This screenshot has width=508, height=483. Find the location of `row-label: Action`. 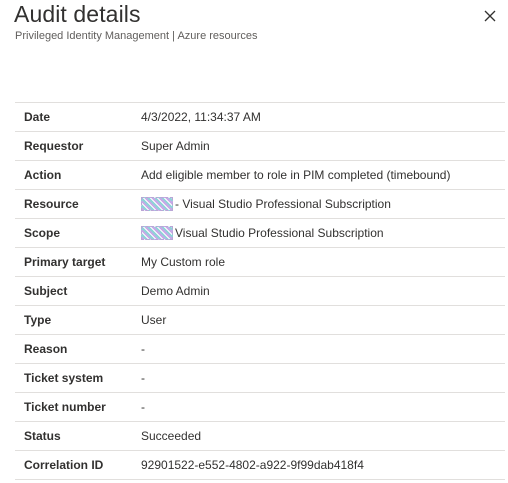

row-label: Action is located at coordinates (43, 175).